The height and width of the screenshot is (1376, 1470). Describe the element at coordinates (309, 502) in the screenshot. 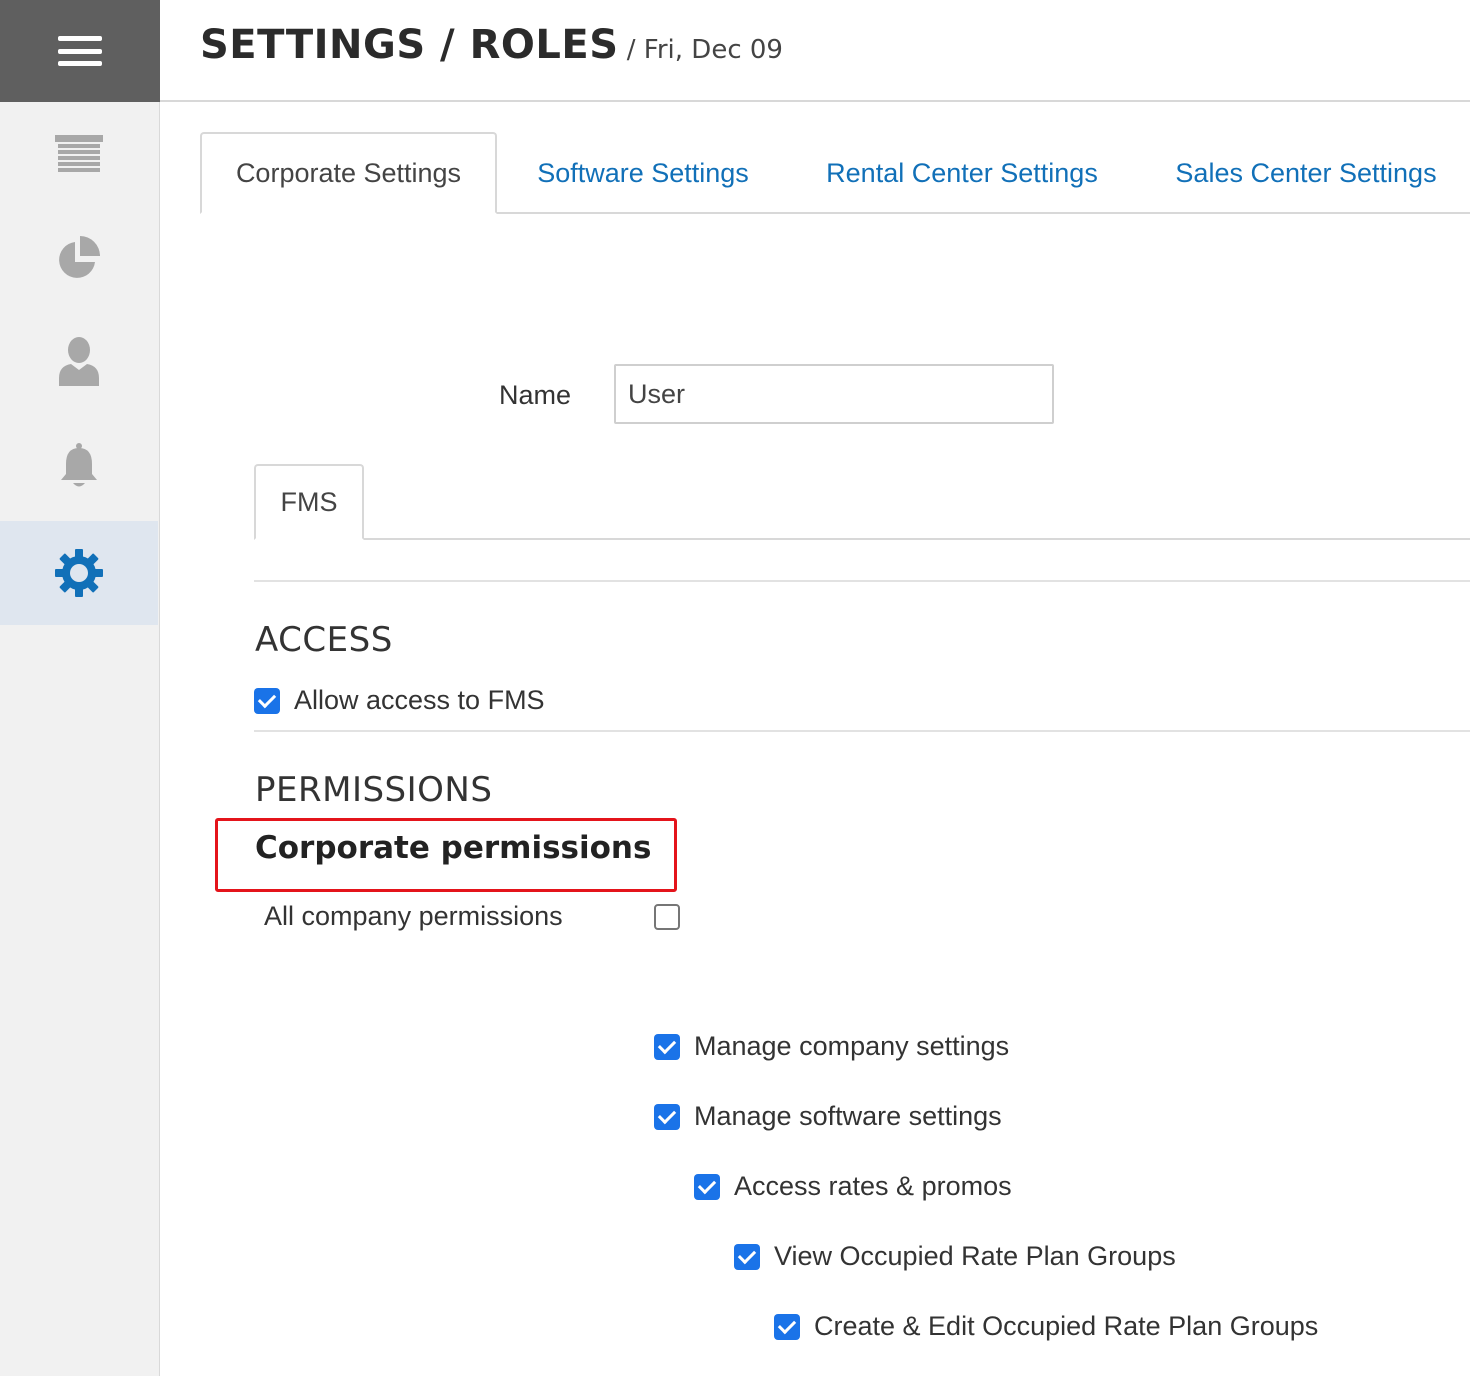

I see `tab-fms: FMS` at that location.